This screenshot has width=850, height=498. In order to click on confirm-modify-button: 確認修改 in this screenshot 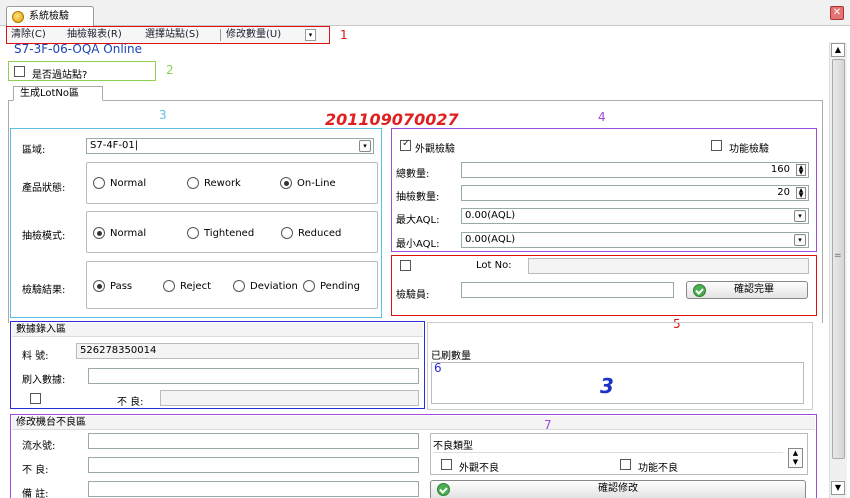, I will do `click(618, 489)`.